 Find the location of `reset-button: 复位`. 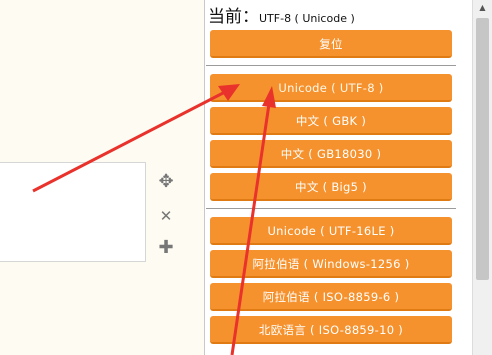

reset-button: 复位 is located at coordinates (331, 44).